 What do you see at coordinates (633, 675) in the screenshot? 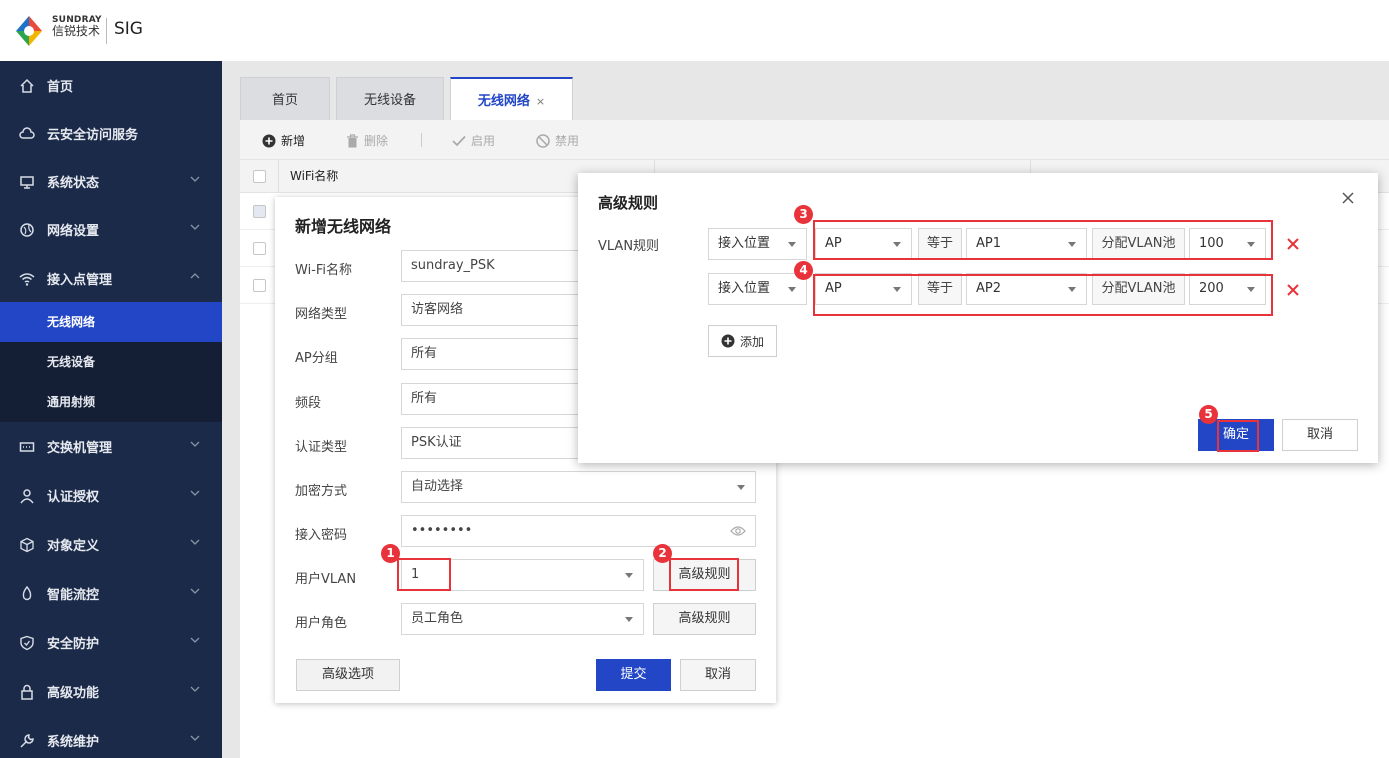
I see `submit-button: 提交` at bounding box center [633, 675].